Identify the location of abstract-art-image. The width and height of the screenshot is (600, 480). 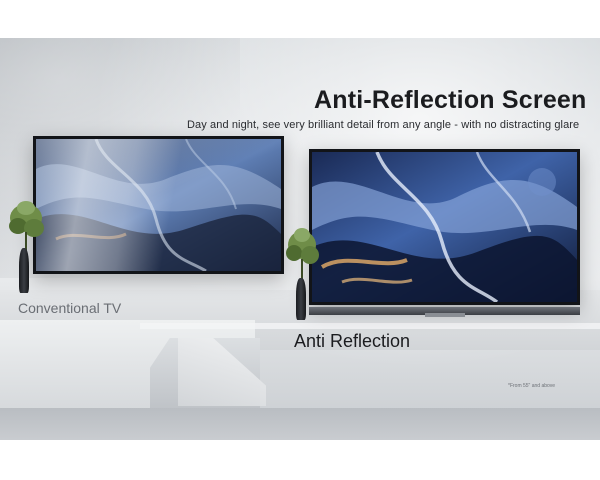
(444, 227).